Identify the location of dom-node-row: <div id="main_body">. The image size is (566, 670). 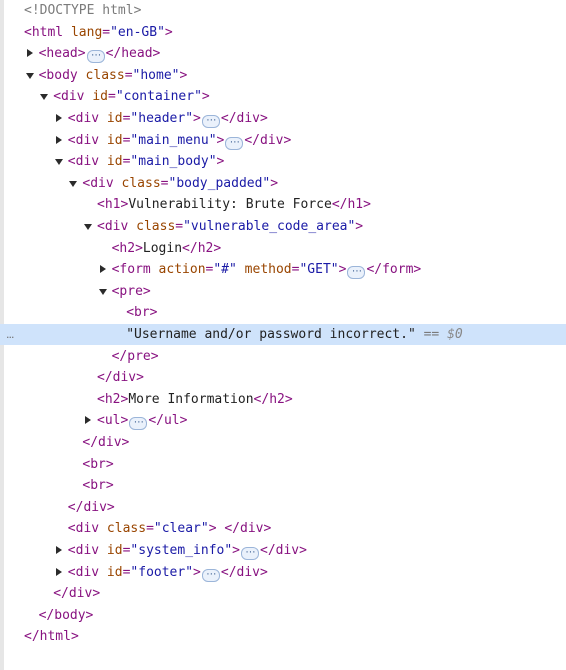
(283, 161).